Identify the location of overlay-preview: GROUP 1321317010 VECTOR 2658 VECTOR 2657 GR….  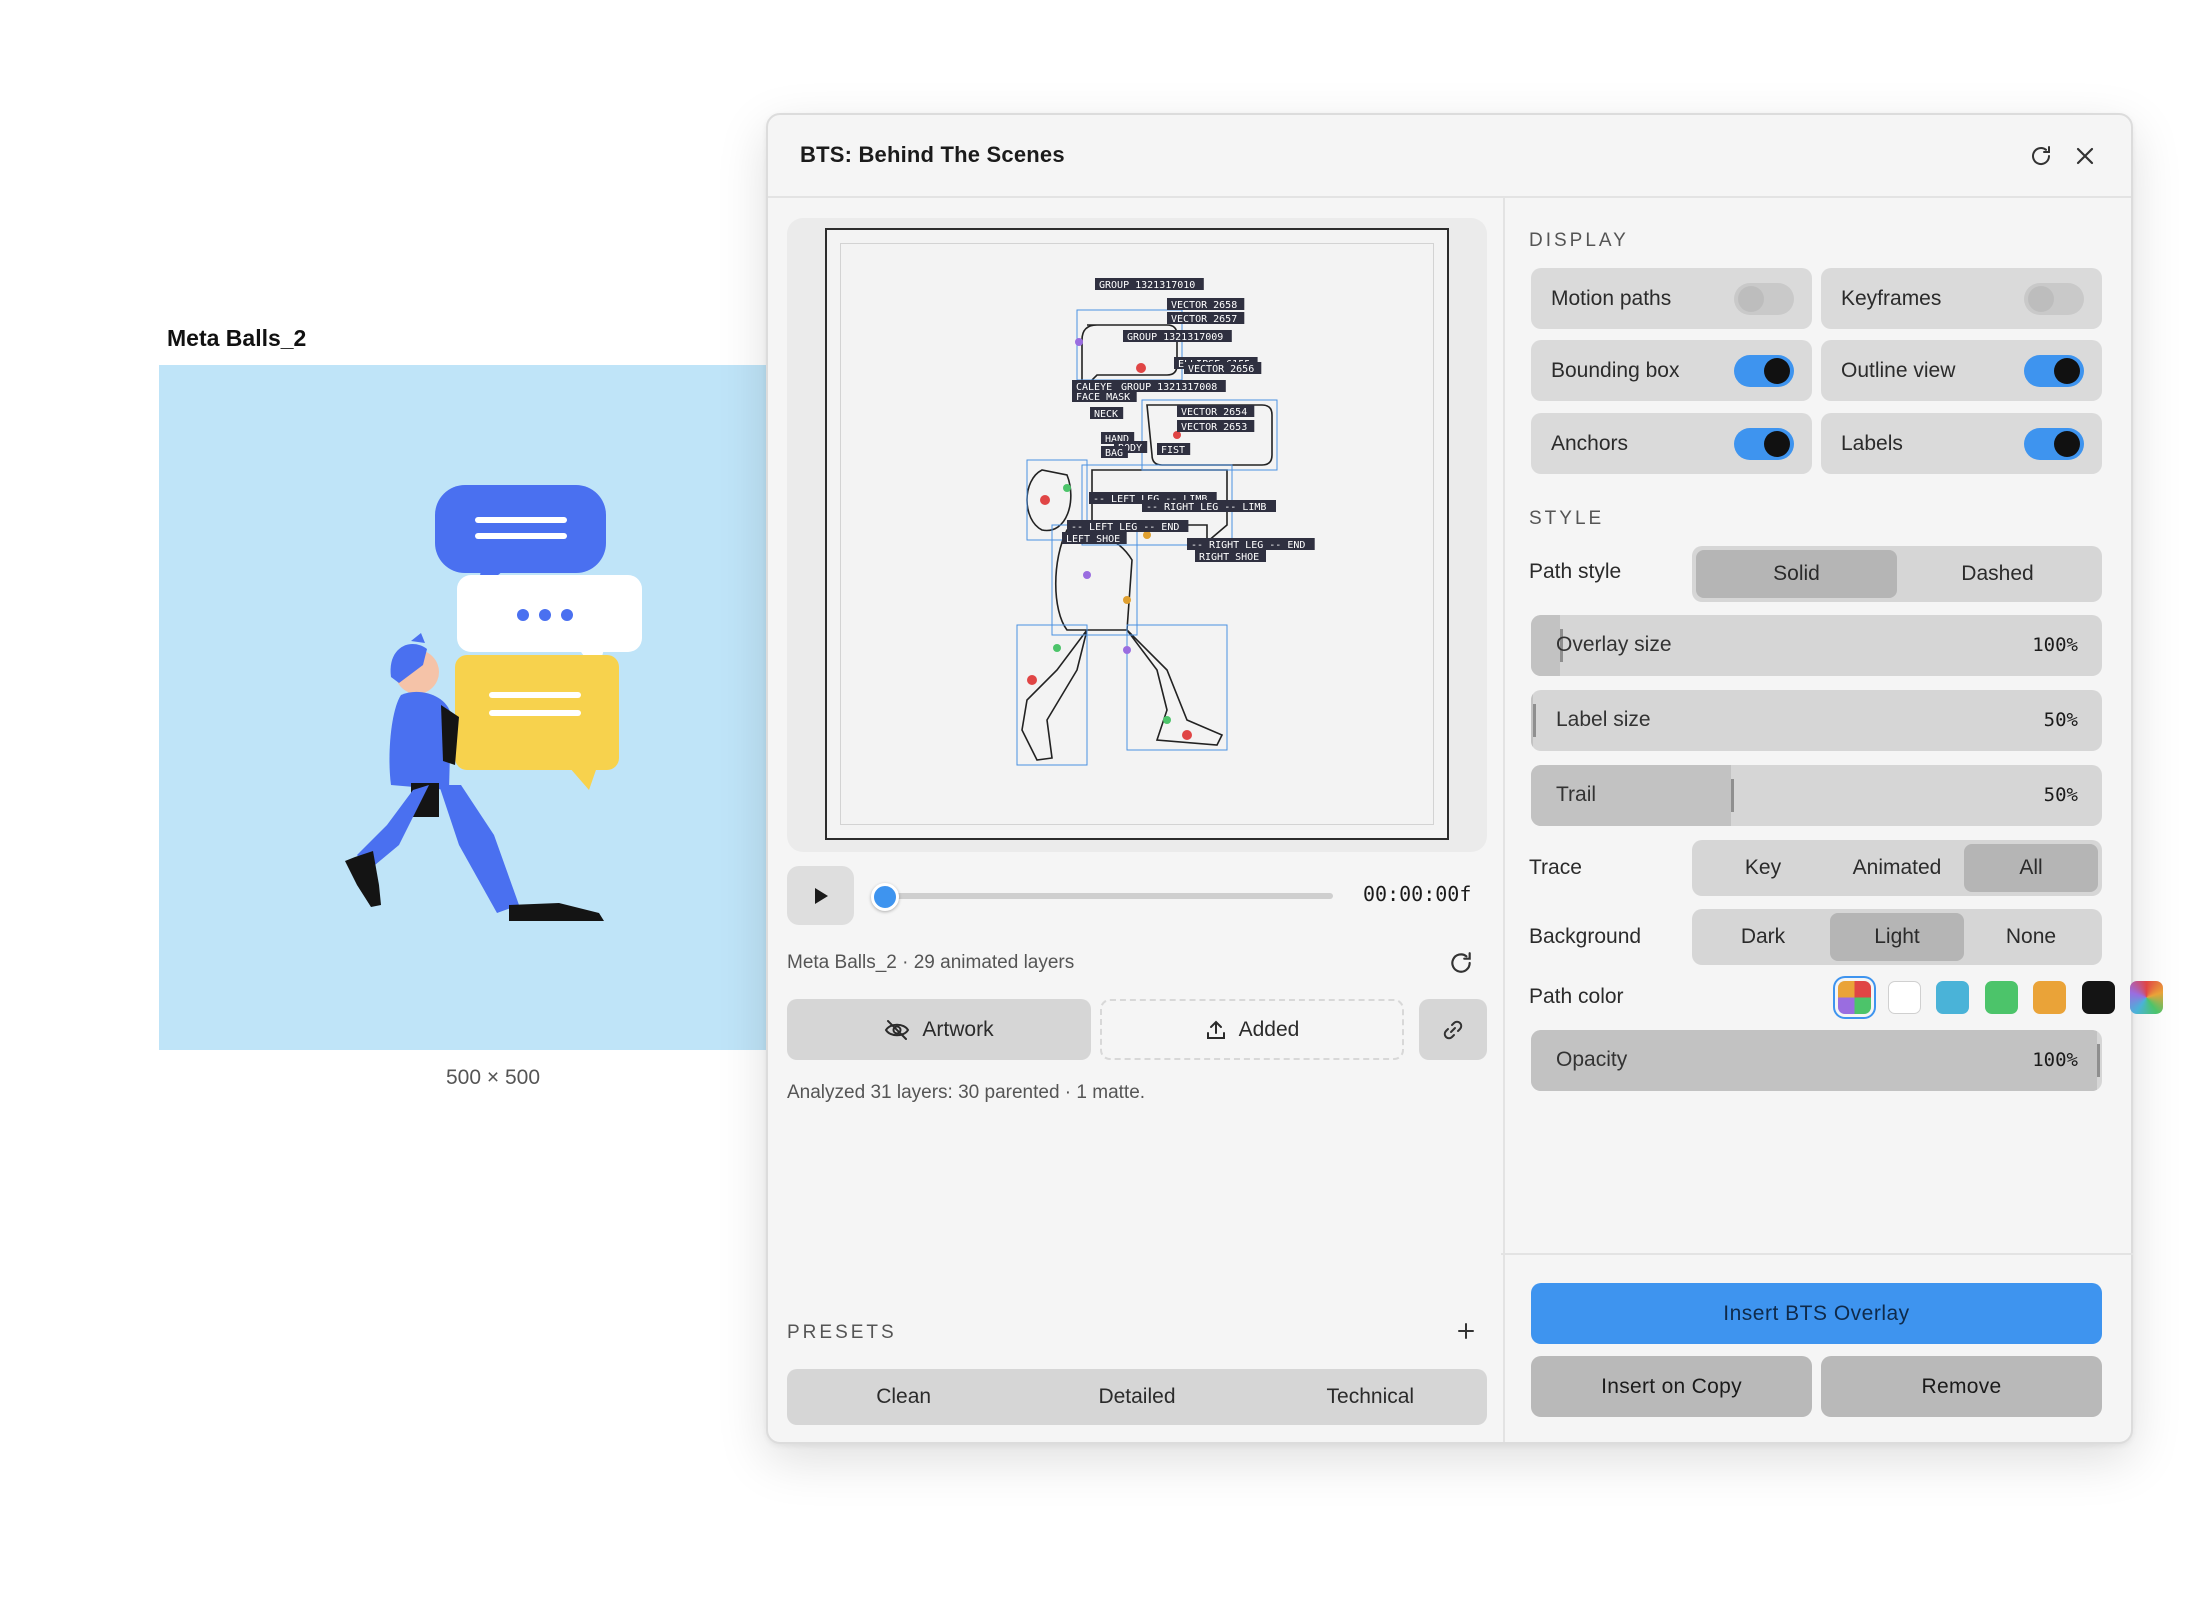
(1165, 522).